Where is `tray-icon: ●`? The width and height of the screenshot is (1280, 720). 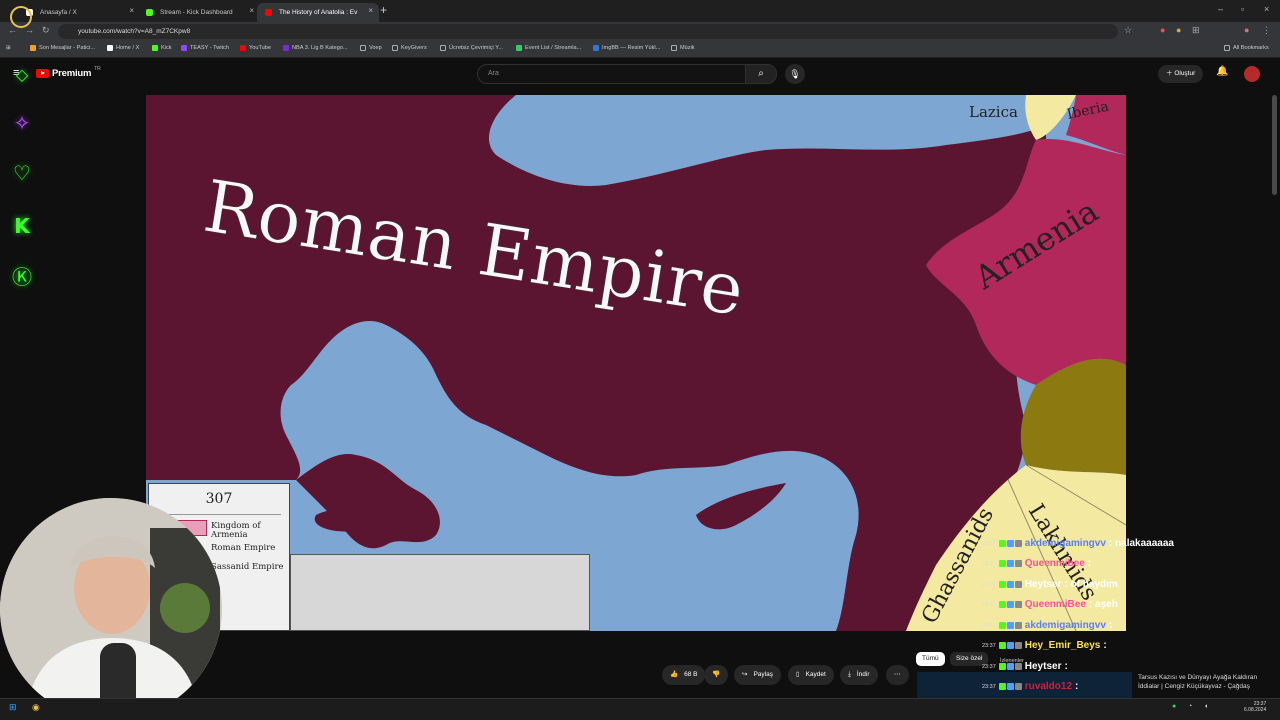
tray-icon: ● is located at coordinates (1174, 706).